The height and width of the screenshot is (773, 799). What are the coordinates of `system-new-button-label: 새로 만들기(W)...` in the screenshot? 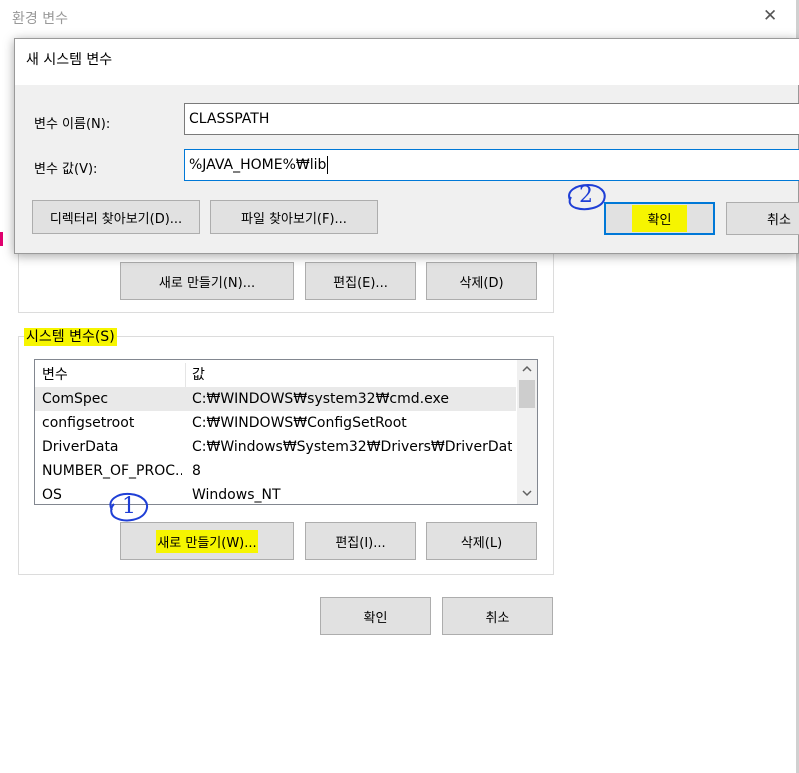 It's located at (207, 541).